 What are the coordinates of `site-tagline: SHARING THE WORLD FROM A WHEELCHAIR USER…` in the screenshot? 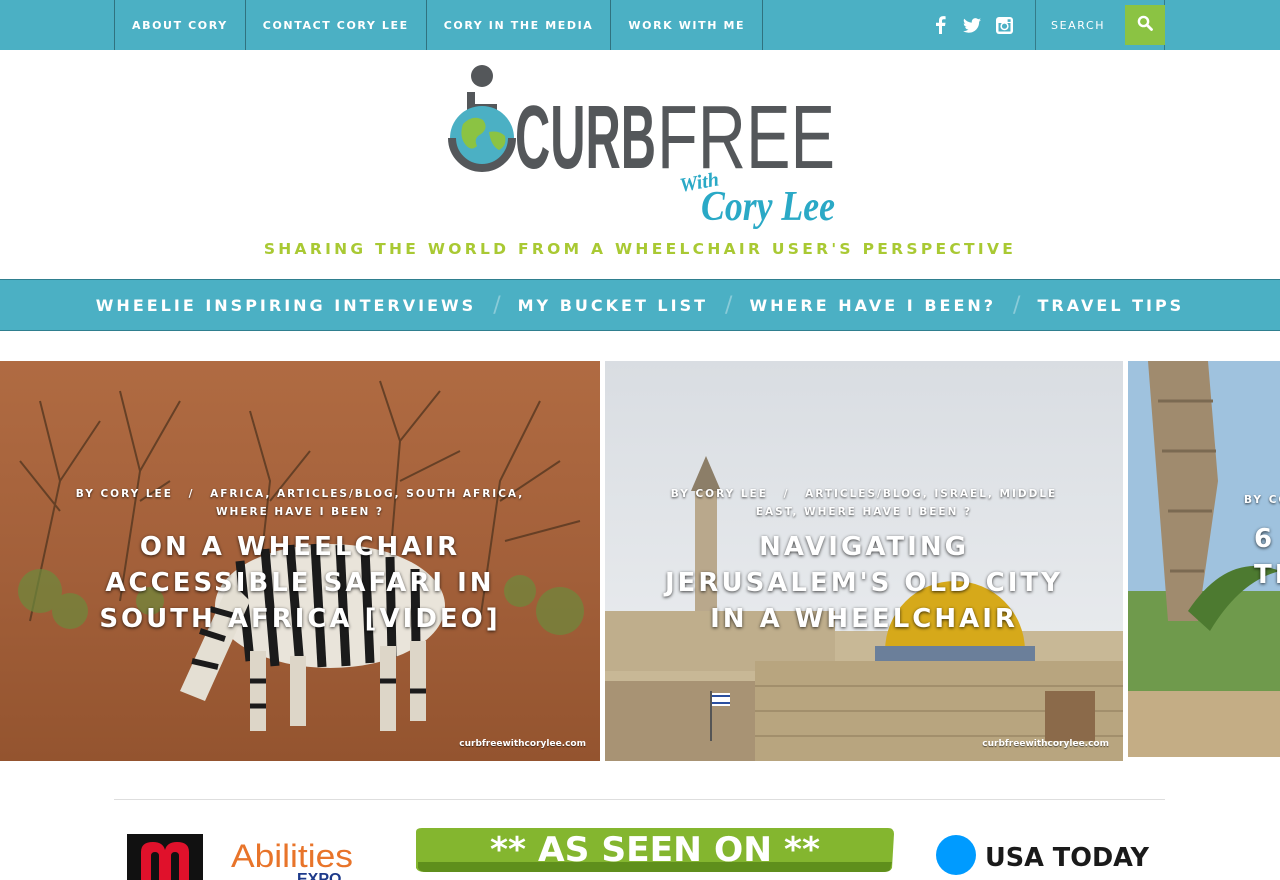 It's located at (640, 249).